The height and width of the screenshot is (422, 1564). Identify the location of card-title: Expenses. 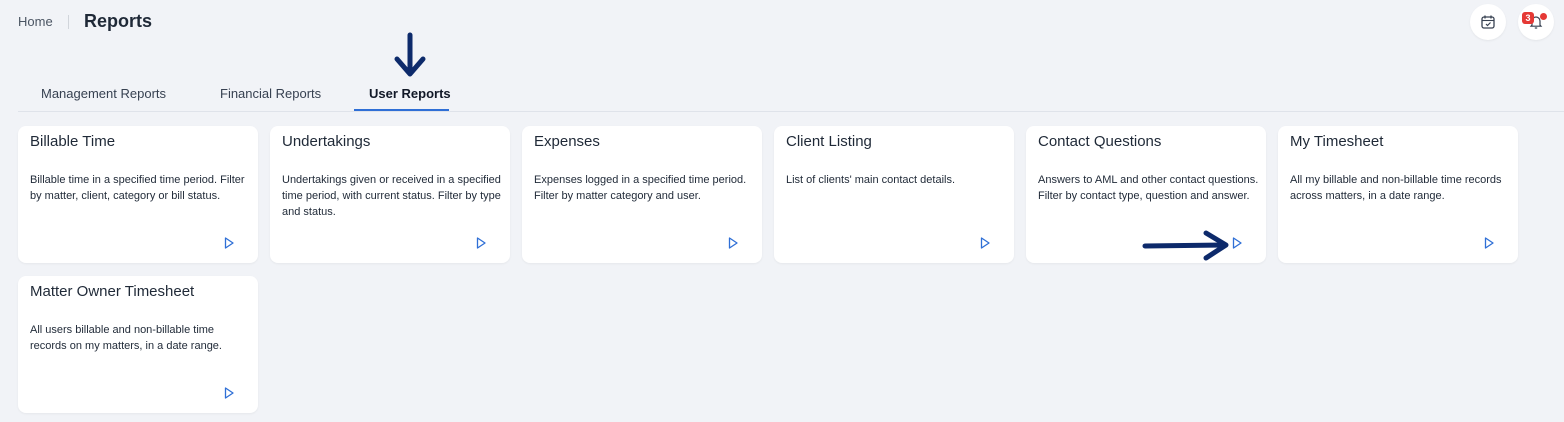
(567, 141).